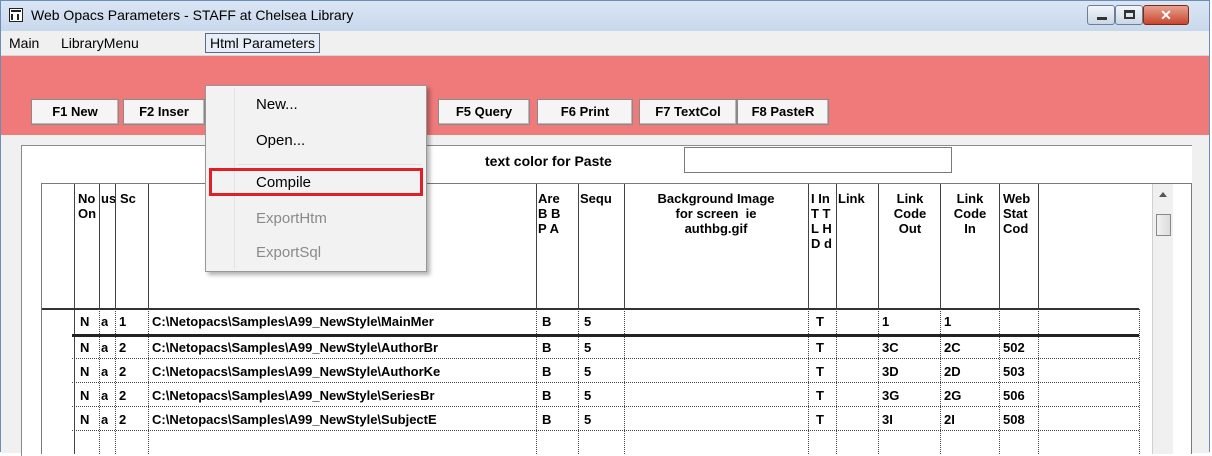 This screenshot has width=1212, height=456. What do you see at coordinates (1102, 18) in the screenshot?
I see `minimize-icon` at bounding box center [1102, 18].